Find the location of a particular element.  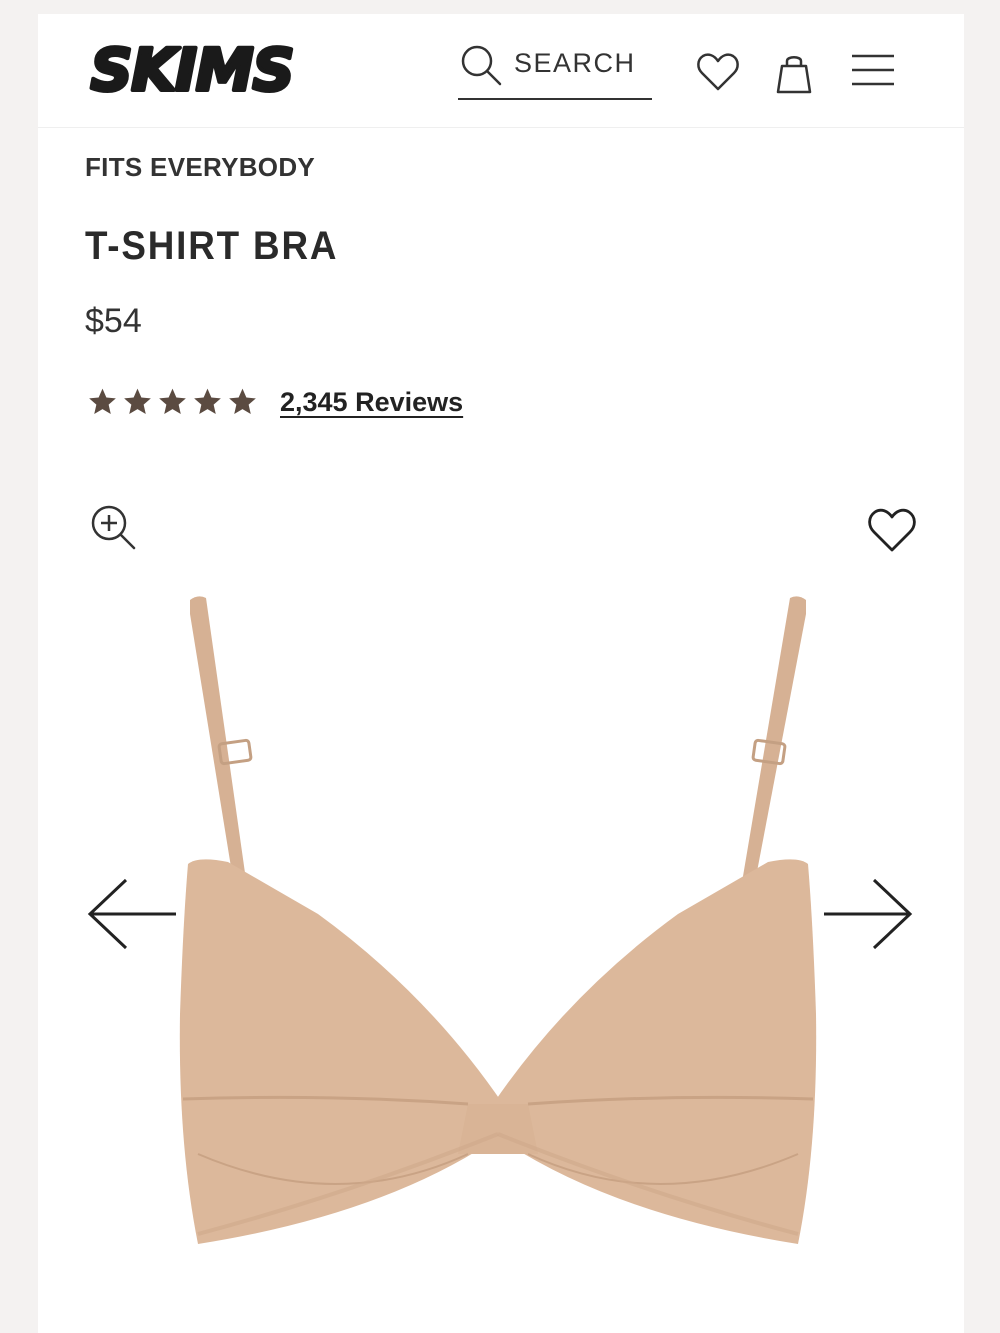

product-title: T-SHIRT BRA is located at coordinates (212, 246).